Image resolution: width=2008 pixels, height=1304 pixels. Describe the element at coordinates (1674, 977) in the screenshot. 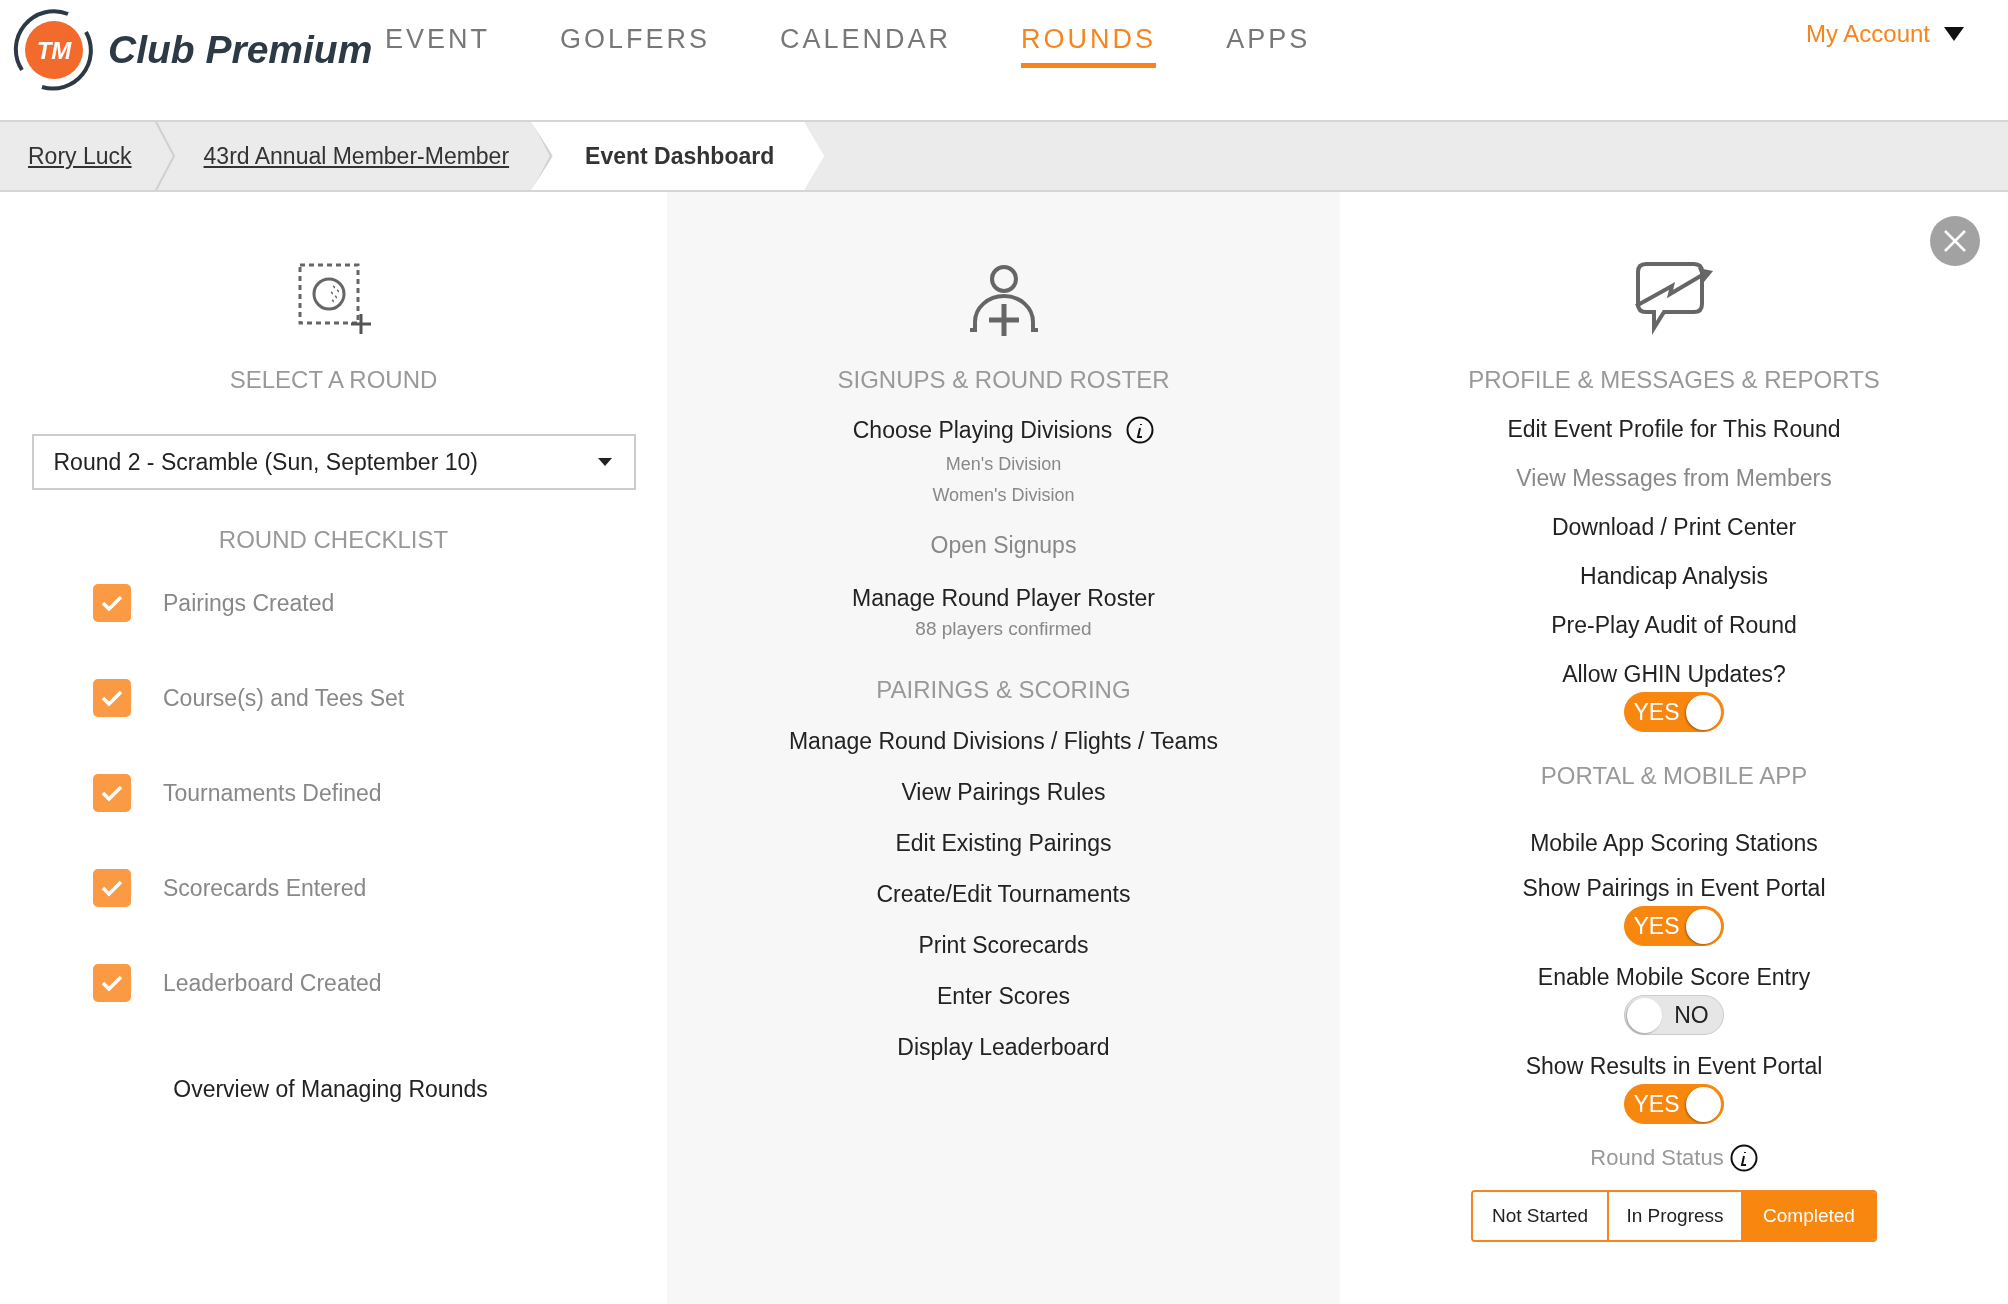

I see `toggle-label: Enable Mobile Score Entry` at that location.